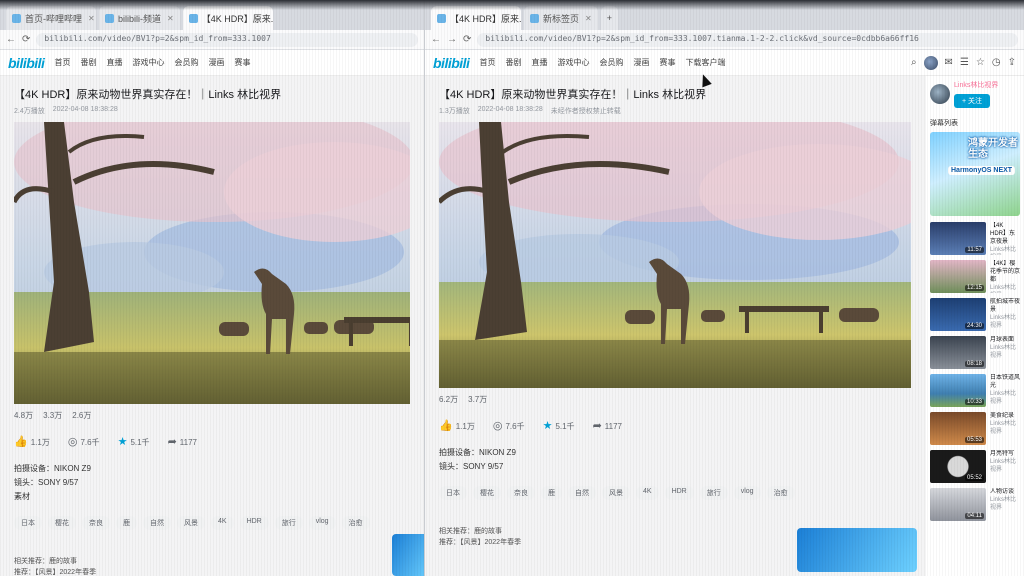  Describe the element at coordinates (996, 62) in the screenshot. I see `history-icon: ◷` at that location.